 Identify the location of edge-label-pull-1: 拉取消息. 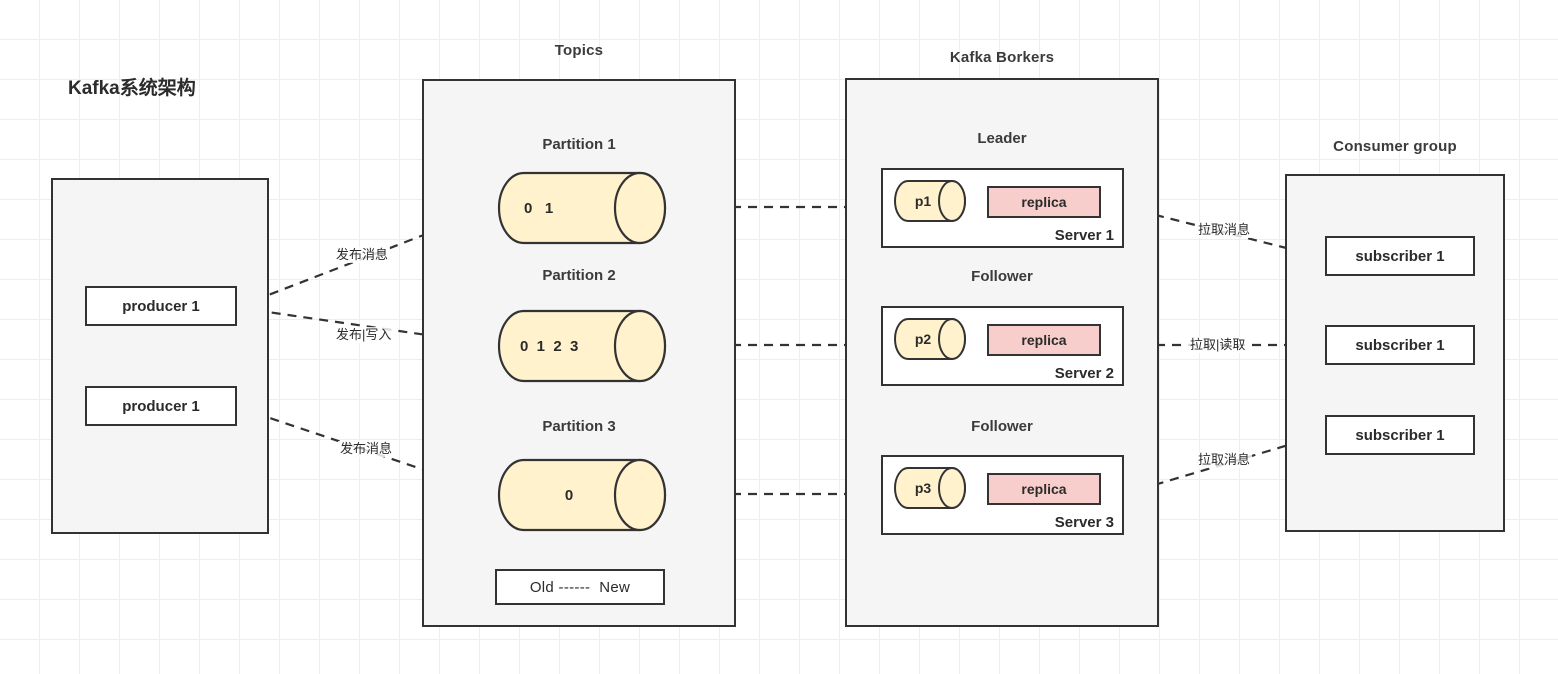
(1224, 230).